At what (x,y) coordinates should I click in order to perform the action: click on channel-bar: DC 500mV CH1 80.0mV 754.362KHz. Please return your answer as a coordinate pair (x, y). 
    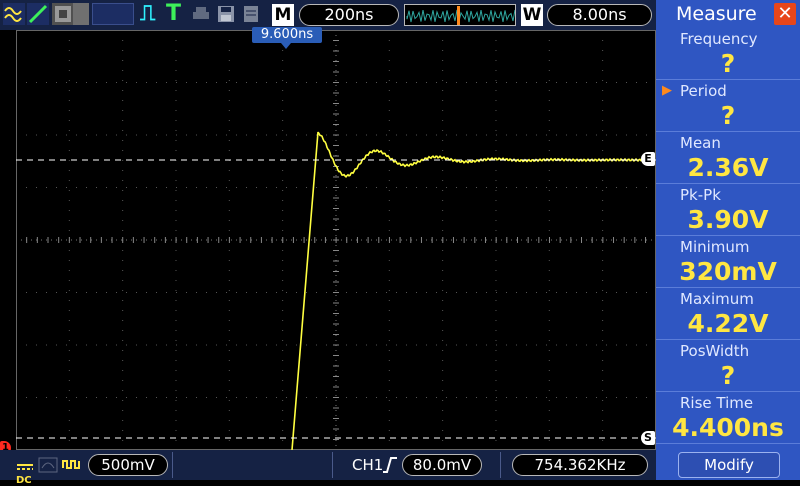
    Looking at the image, I should click on (328, 468).